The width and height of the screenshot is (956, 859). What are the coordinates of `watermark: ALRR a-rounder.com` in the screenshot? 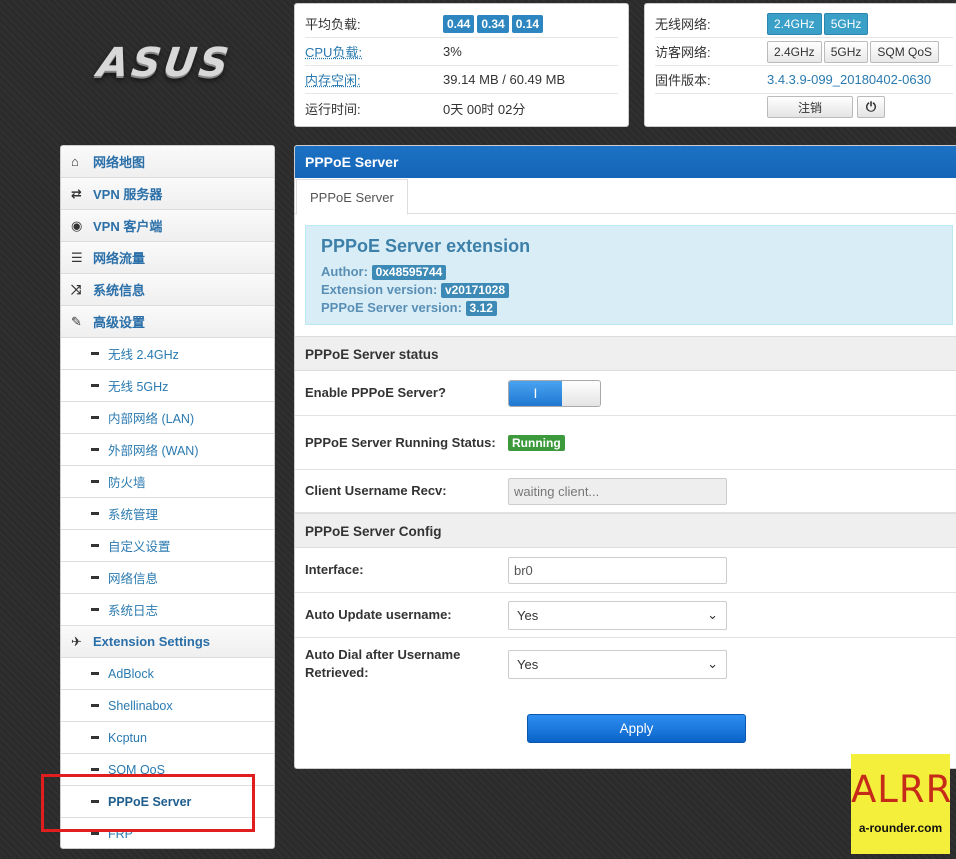 It's located at (902, 804).